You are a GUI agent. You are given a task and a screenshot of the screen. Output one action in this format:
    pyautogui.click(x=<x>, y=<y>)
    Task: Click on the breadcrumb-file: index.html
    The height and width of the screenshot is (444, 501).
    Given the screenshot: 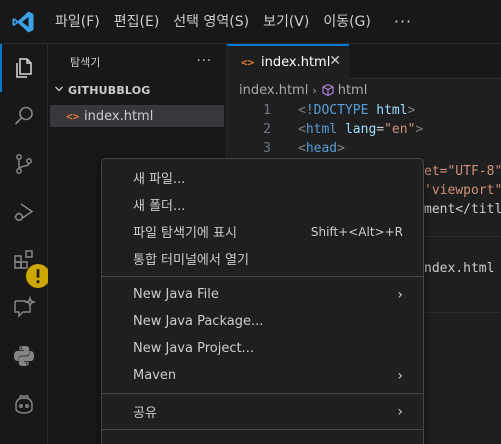 What is the action you would take?
    pyautogui.click(x=273, y=90)
    